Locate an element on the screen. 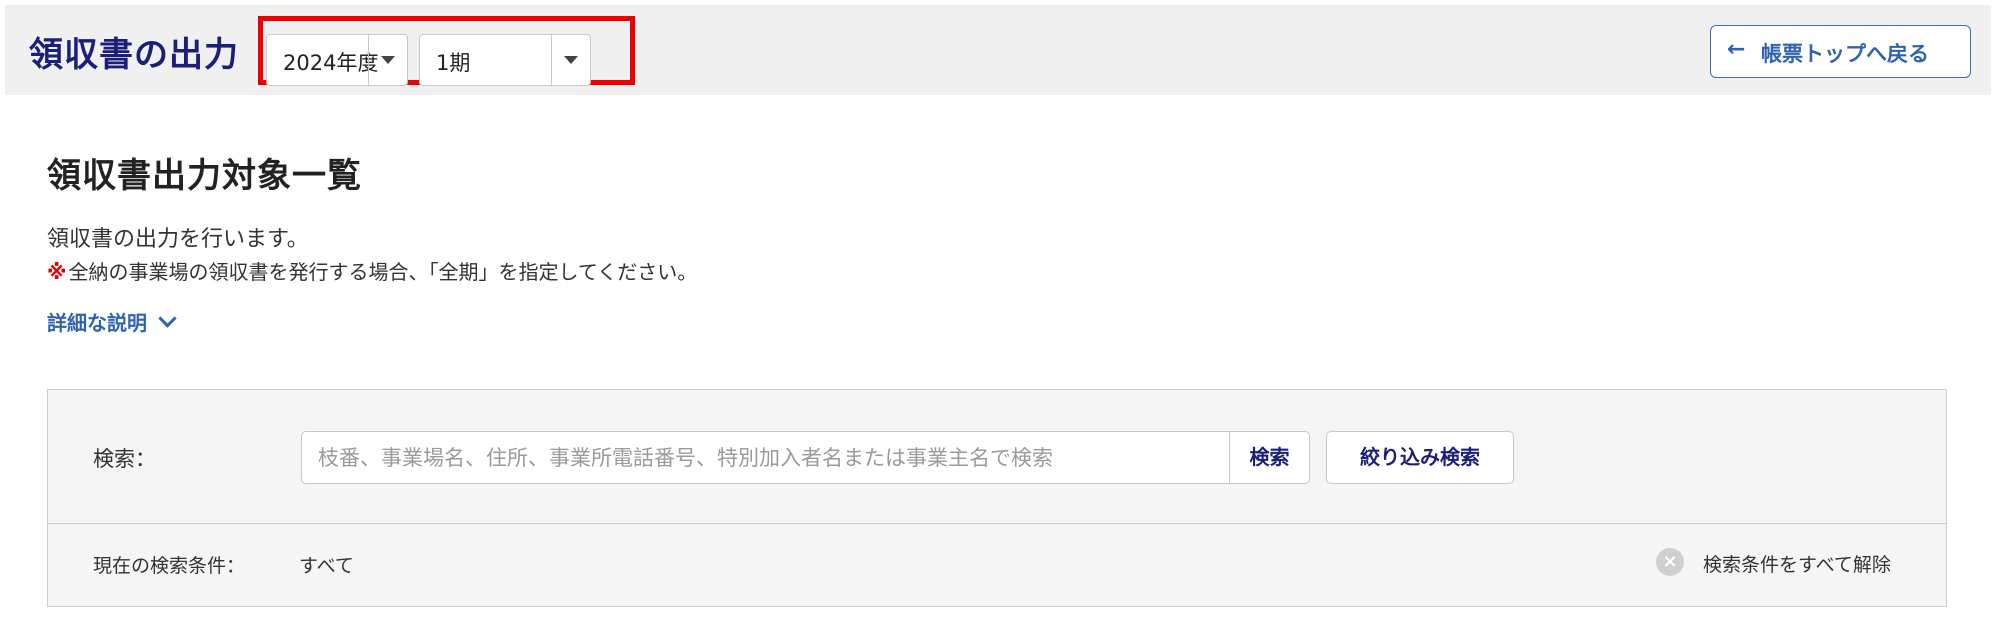 Image resolution: width=1994 pixels, height=633 pixels. header-bar: 領収書の出力 2024年度 1期 ← 帳票トップへ戻る is located at coordinates (998, 50).